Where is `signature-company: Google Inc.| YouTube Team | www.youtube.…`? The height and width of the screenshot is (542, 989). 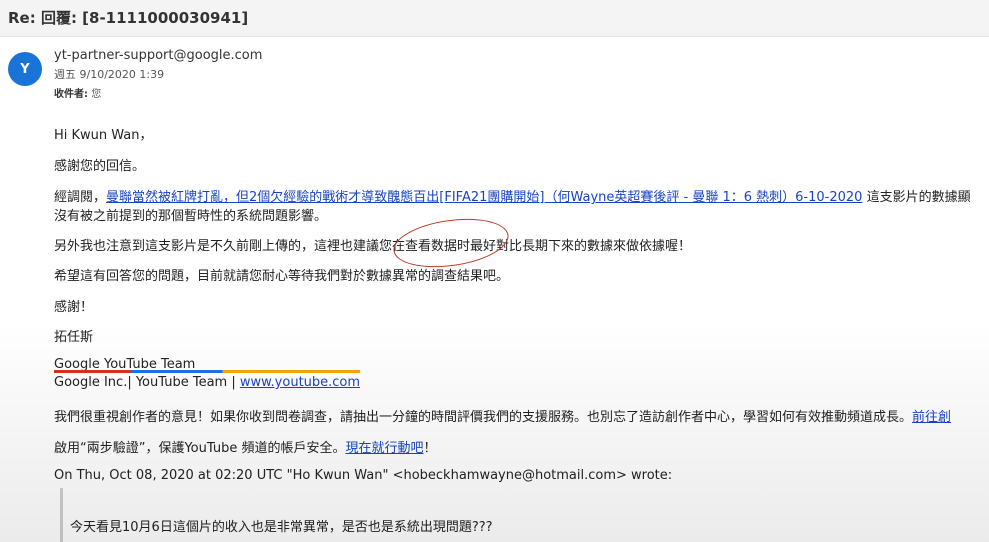
signature-company: Google Inc.| YouTube Team | www.youtube.… is located at coordinates (207, 382).